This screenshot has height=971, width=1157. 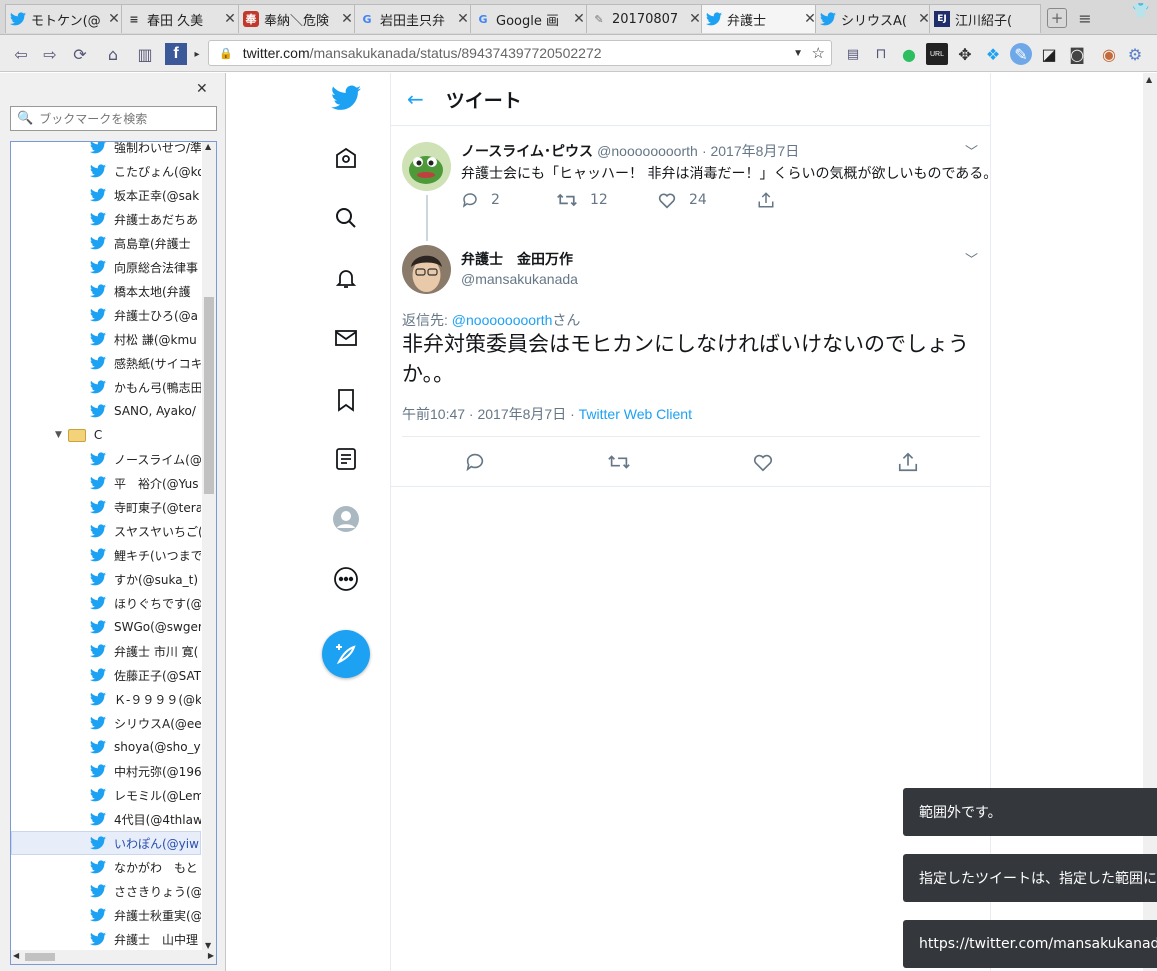 What do you see at coordinates (106, 291) in the screenshot?
I see `bookmark-item: 橋本太地(弁護` at bounding box center [106, 291].